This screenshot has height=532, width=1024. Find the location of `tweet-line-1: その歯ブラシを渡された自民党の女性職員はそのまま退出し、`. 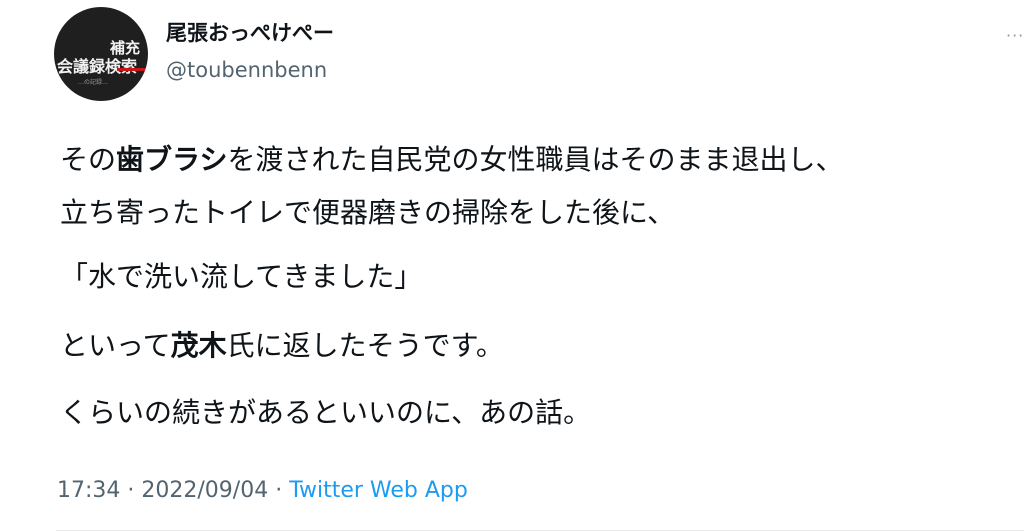

tweet-line-1: その歯ブラシを渡された自民党の女性職員はそのまま退出し、 is located at coordinates (451, 160).